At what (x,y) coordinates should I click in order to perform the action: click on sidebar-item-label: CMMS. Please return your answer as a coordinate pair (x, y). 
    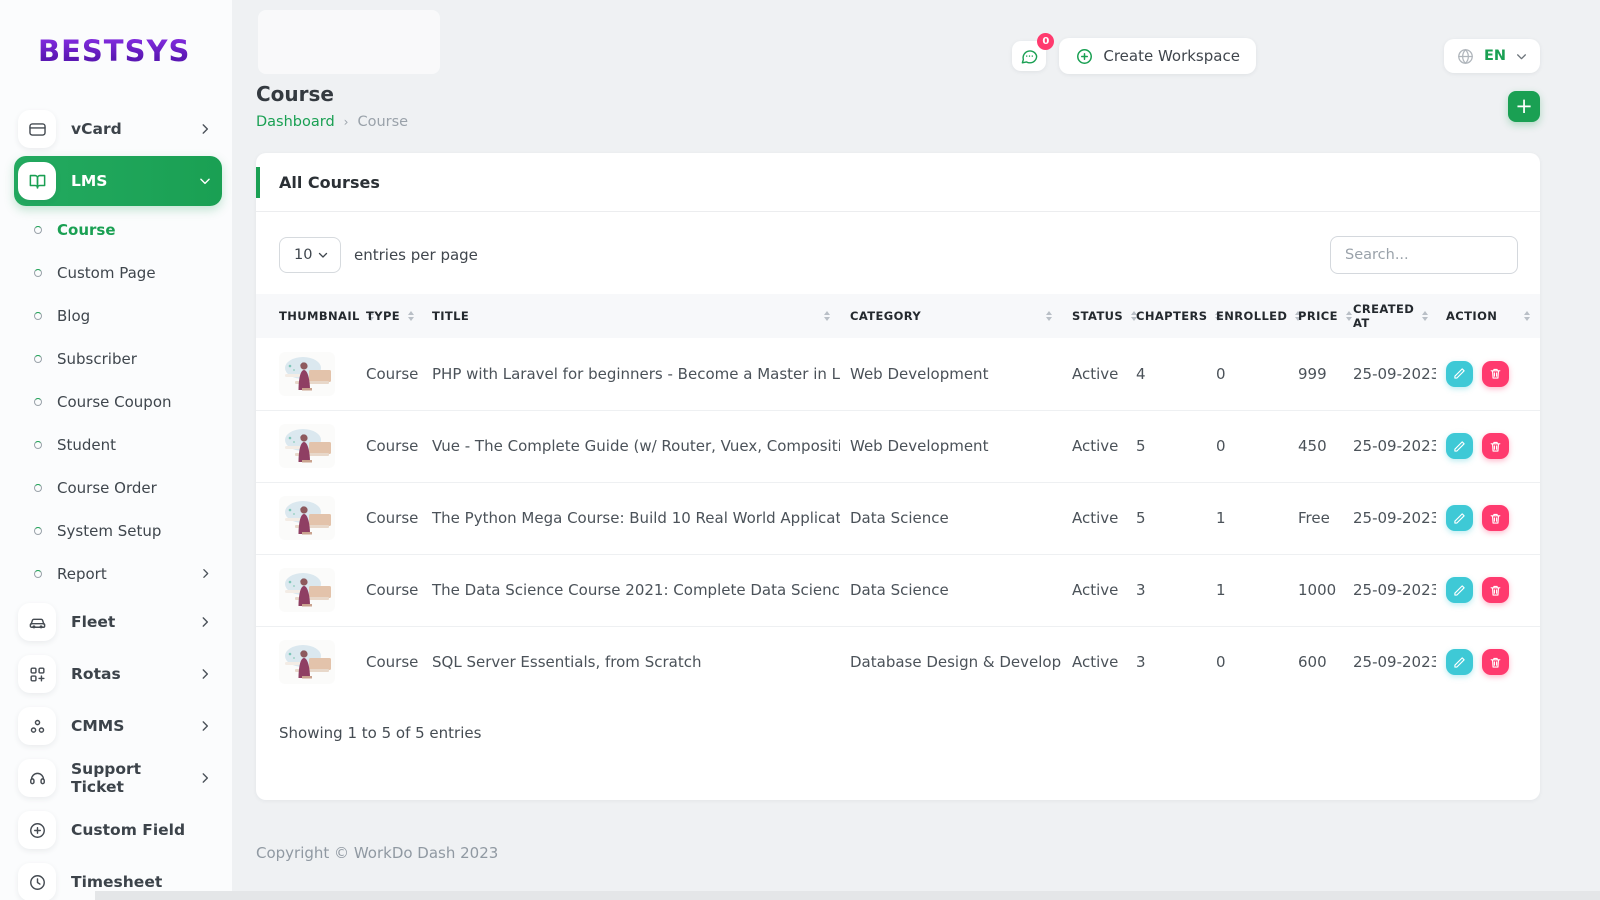
    Looking at the image, I should click on (98, 726).